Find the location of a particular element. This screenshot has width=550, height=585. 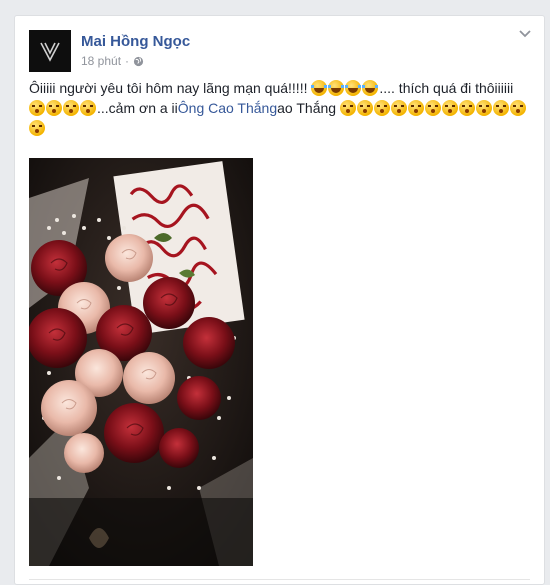

divider is located at coordinates (279, 579).